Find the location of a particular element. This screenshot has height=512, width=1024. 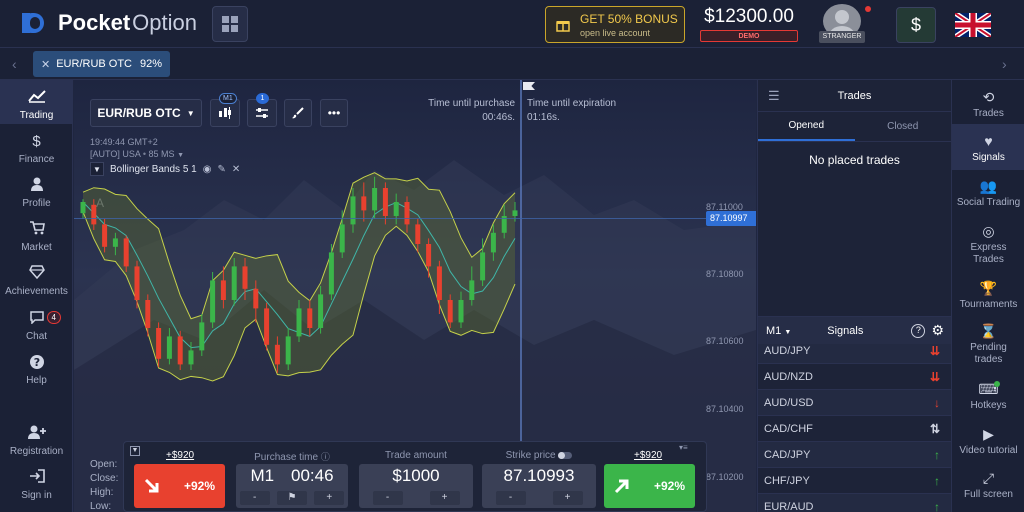

balance-widget: $12300.00 DEMO is located at coordinates (749, 24).